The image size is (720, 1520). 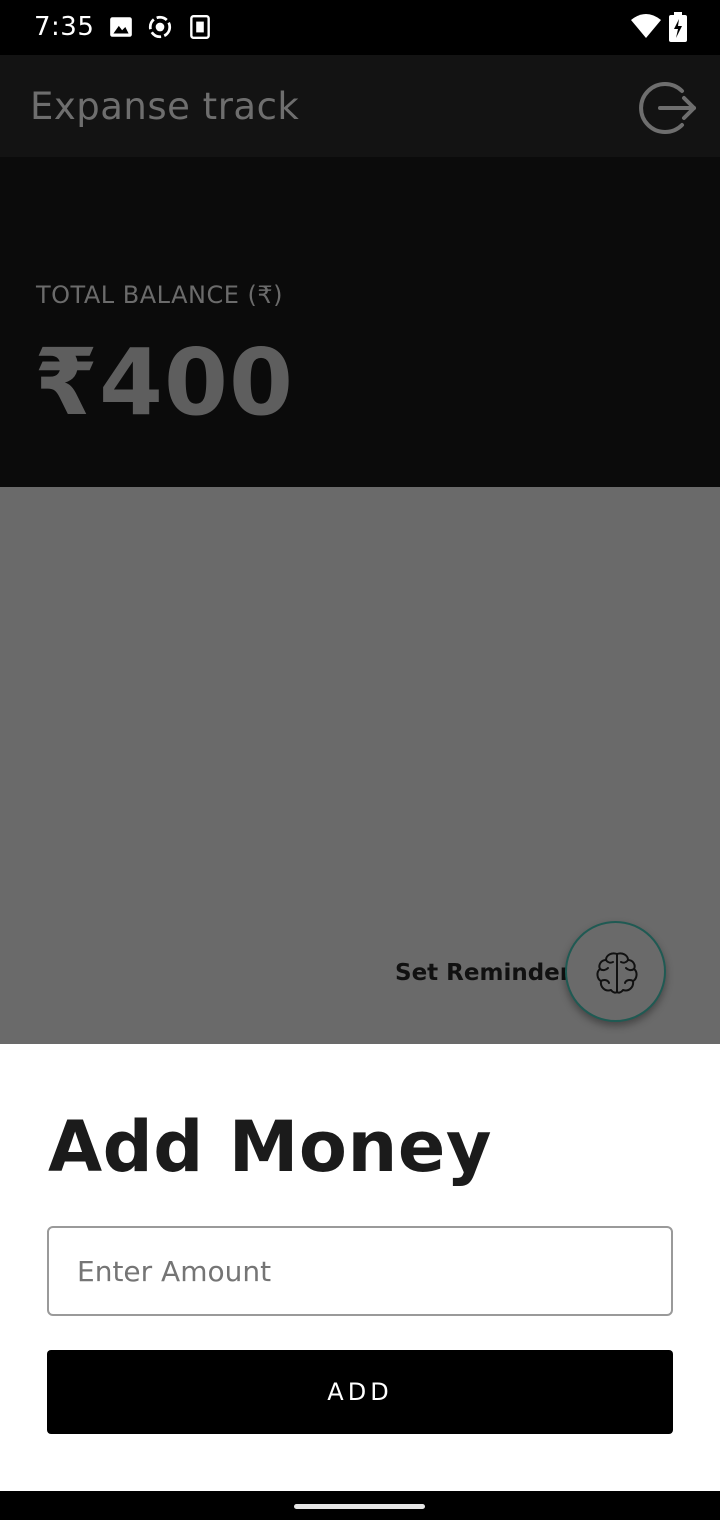 What do you see at coordinates (667, 108) in the screenshot?
I see `logout-icon` at bounding box center [667, 108].